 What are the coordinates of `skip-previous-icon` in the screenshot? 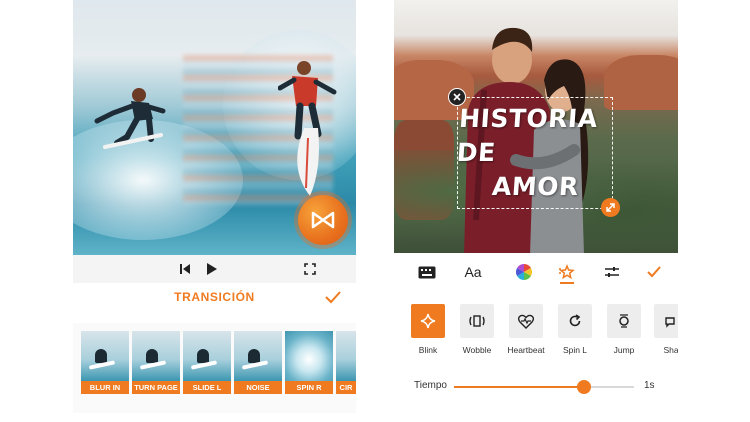 It's located at (185, 269).